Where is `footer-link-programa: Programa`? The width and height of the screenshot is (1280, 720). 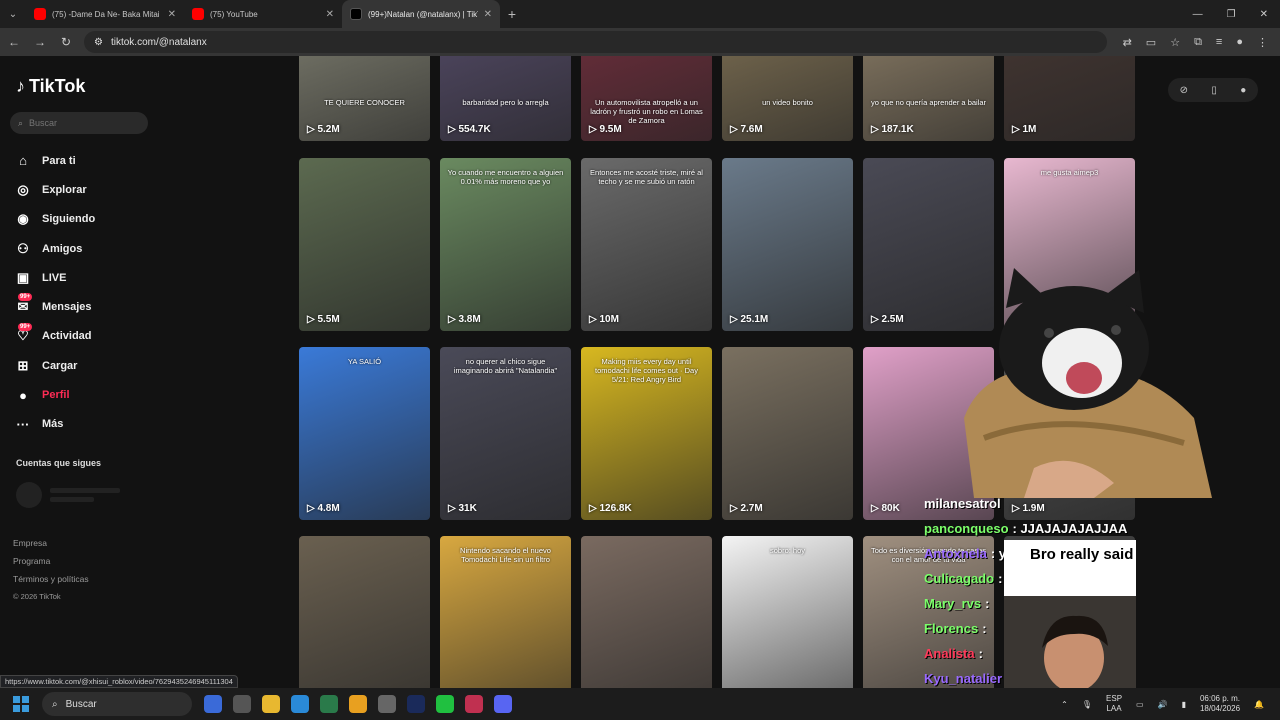
footer-link-programa: Programa is located at coordinates (51, 561).